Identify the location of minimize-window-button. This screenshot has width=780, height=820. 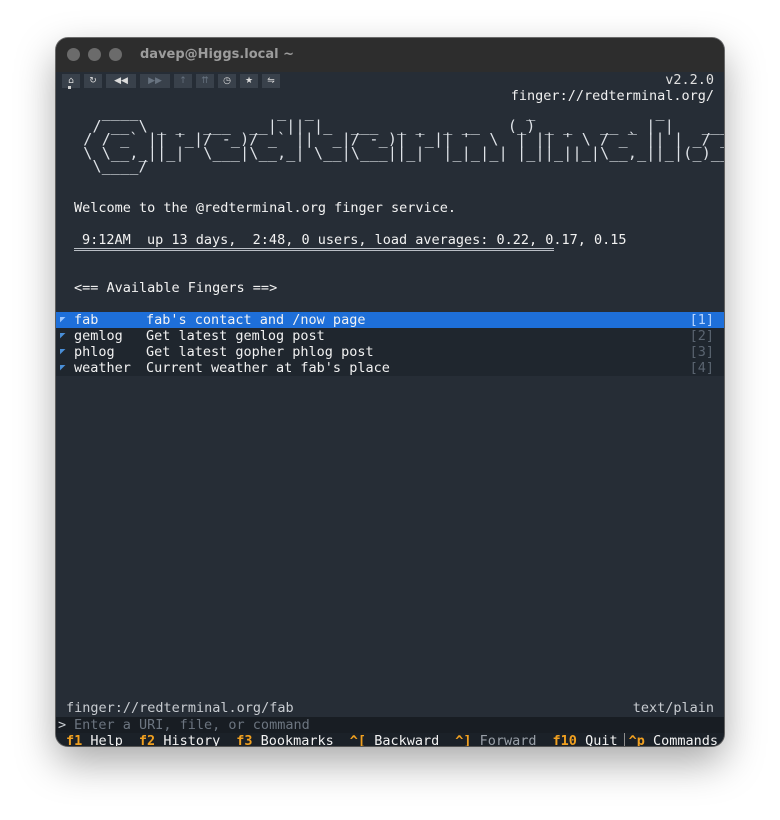
(94, 54).